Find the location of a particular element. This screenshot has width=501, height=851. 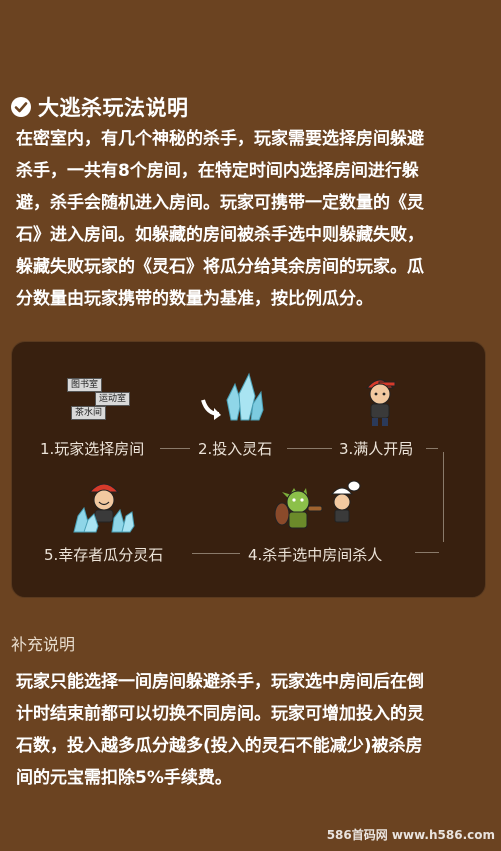

page-title: 大逃杀玩法说明 is located at coordinates (113, 108).